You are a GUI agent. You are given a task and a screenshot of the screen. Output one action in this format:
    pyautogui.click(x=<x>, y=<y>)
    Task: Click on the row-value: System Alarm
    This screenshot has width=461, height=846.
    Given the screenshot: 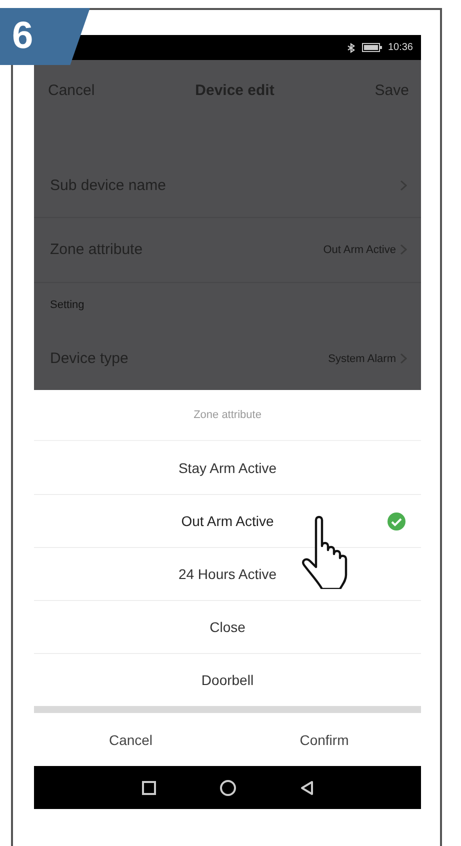 What is the action you would take?
    pyautogui.click(x=362, y=358)
    